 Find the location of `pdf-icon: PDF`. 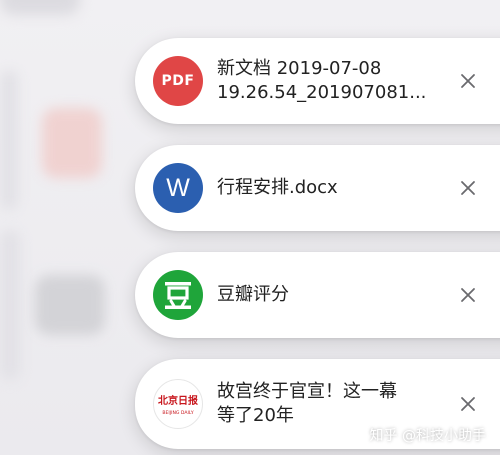

pdf-icon: PDF is located at coordinates (178, 81).